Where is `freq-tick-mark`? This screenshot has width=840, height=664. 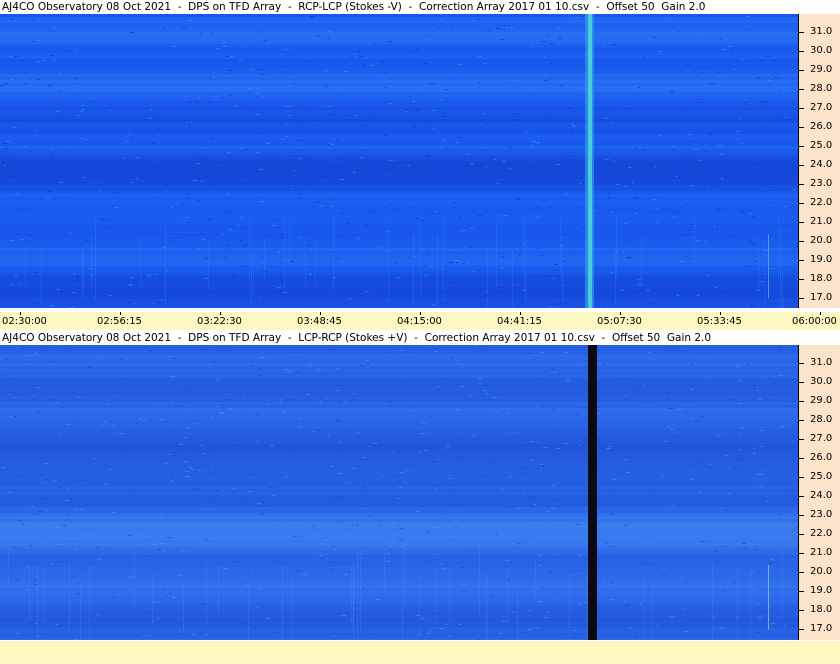 freq-tick-mark is located at coordinates (801, 279).